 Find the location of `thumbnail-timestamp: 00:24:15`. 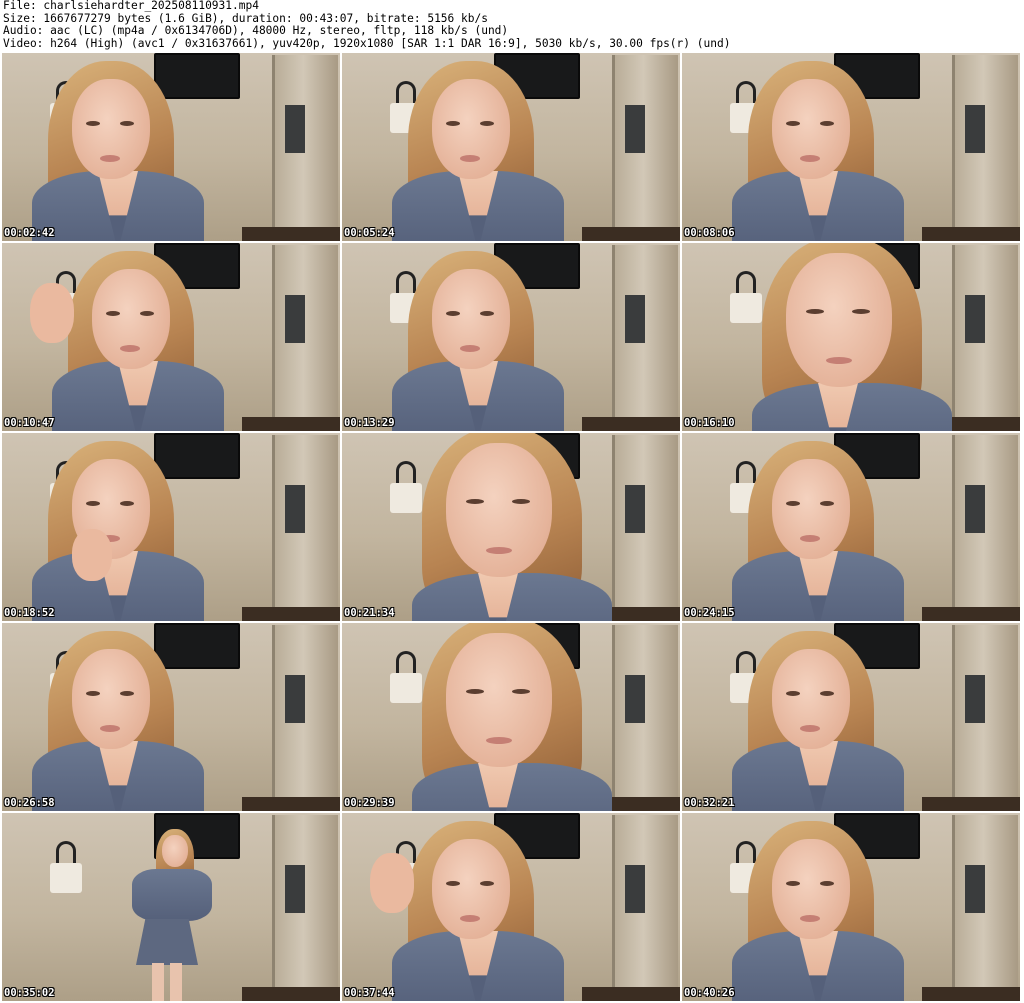

thumbnail-timestamp: 00:24:15 is located at coordinates (709, 613).